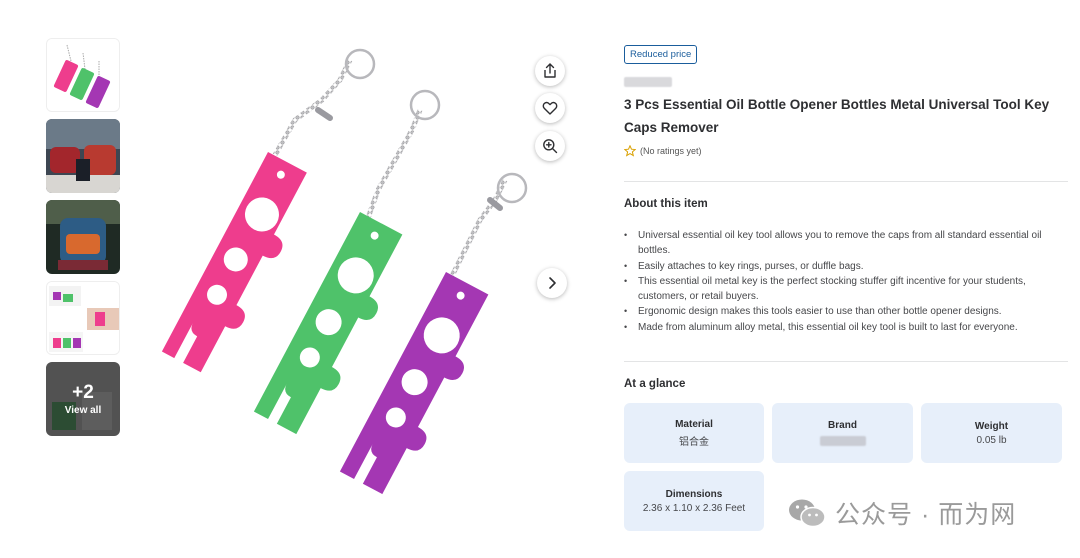 The width and height of the screenshot is (1080, 558). I want to click on view-all-count: +2, so click(83, 392).